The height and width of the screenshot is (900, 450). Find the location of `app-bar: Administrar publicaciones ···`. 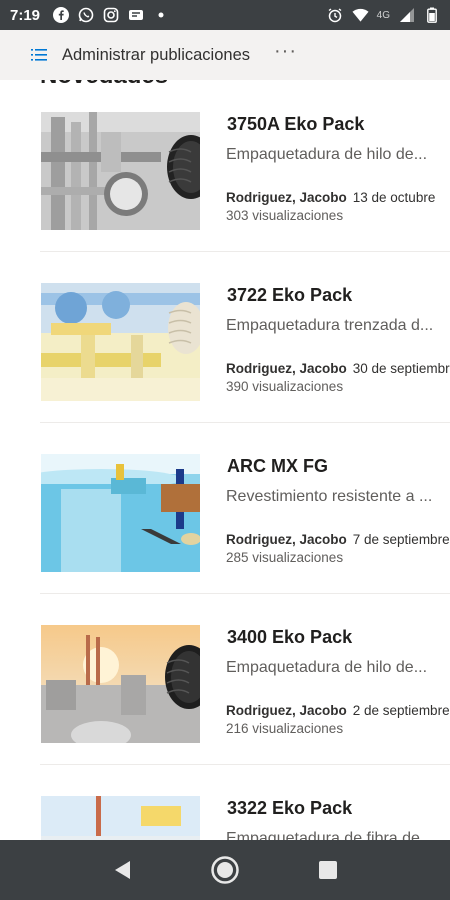

app-bar: Administrar publicaciones ··· is located at coordinates (225, 55).